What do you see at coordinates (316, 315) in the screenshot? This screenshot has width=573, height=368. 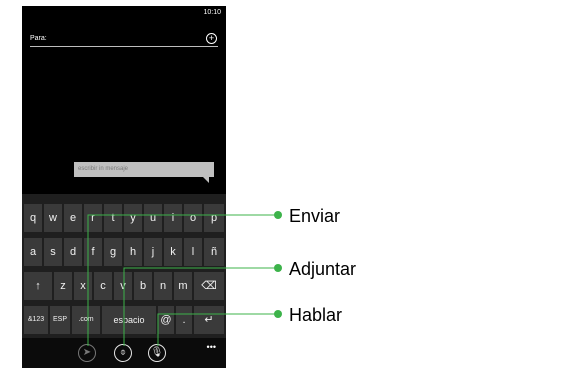 I see `callout-speak-label: Hablar` at bounding box center [316, 315].